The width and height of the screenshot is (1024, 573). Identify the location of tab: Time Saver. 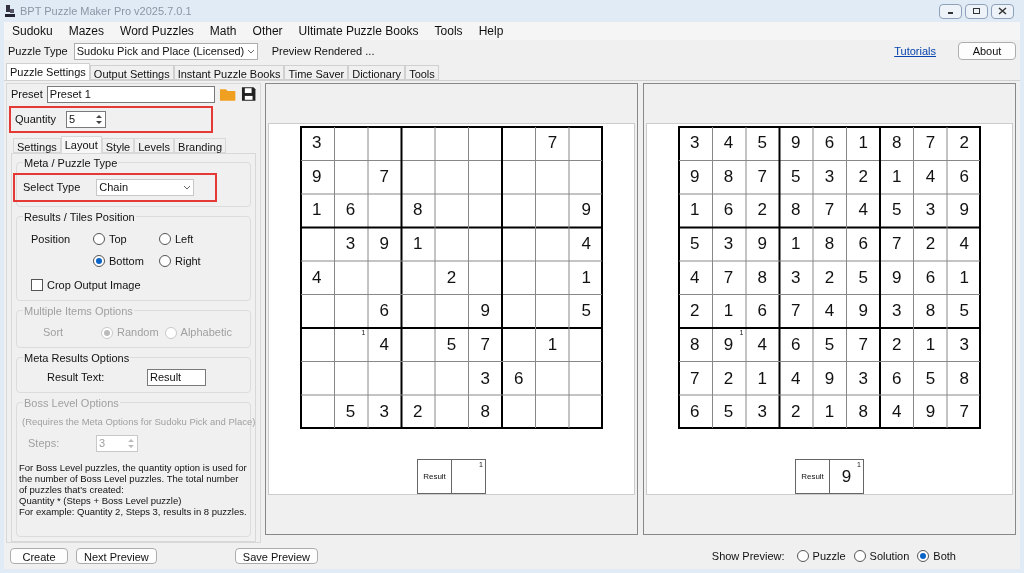
(316, 72).